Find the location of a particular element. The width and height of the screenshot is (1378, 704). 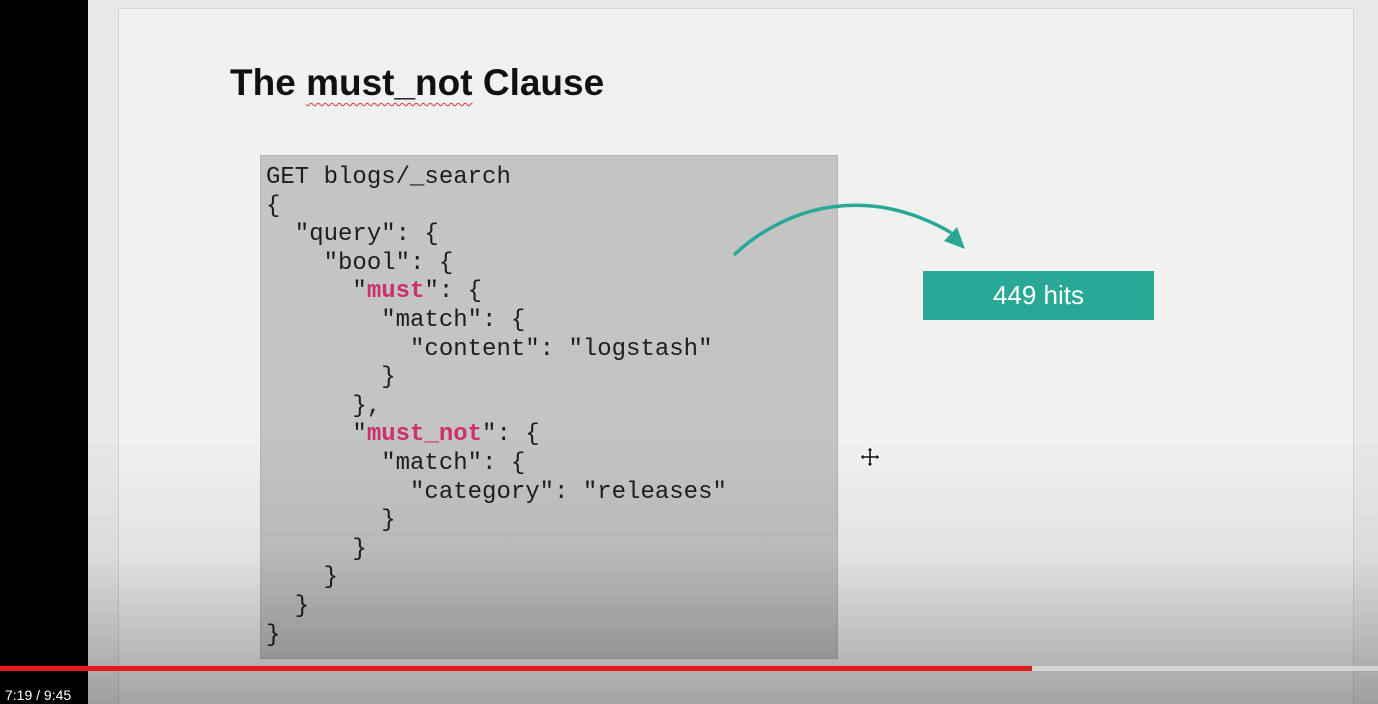

progress-played is located at coordinates (516, 668).